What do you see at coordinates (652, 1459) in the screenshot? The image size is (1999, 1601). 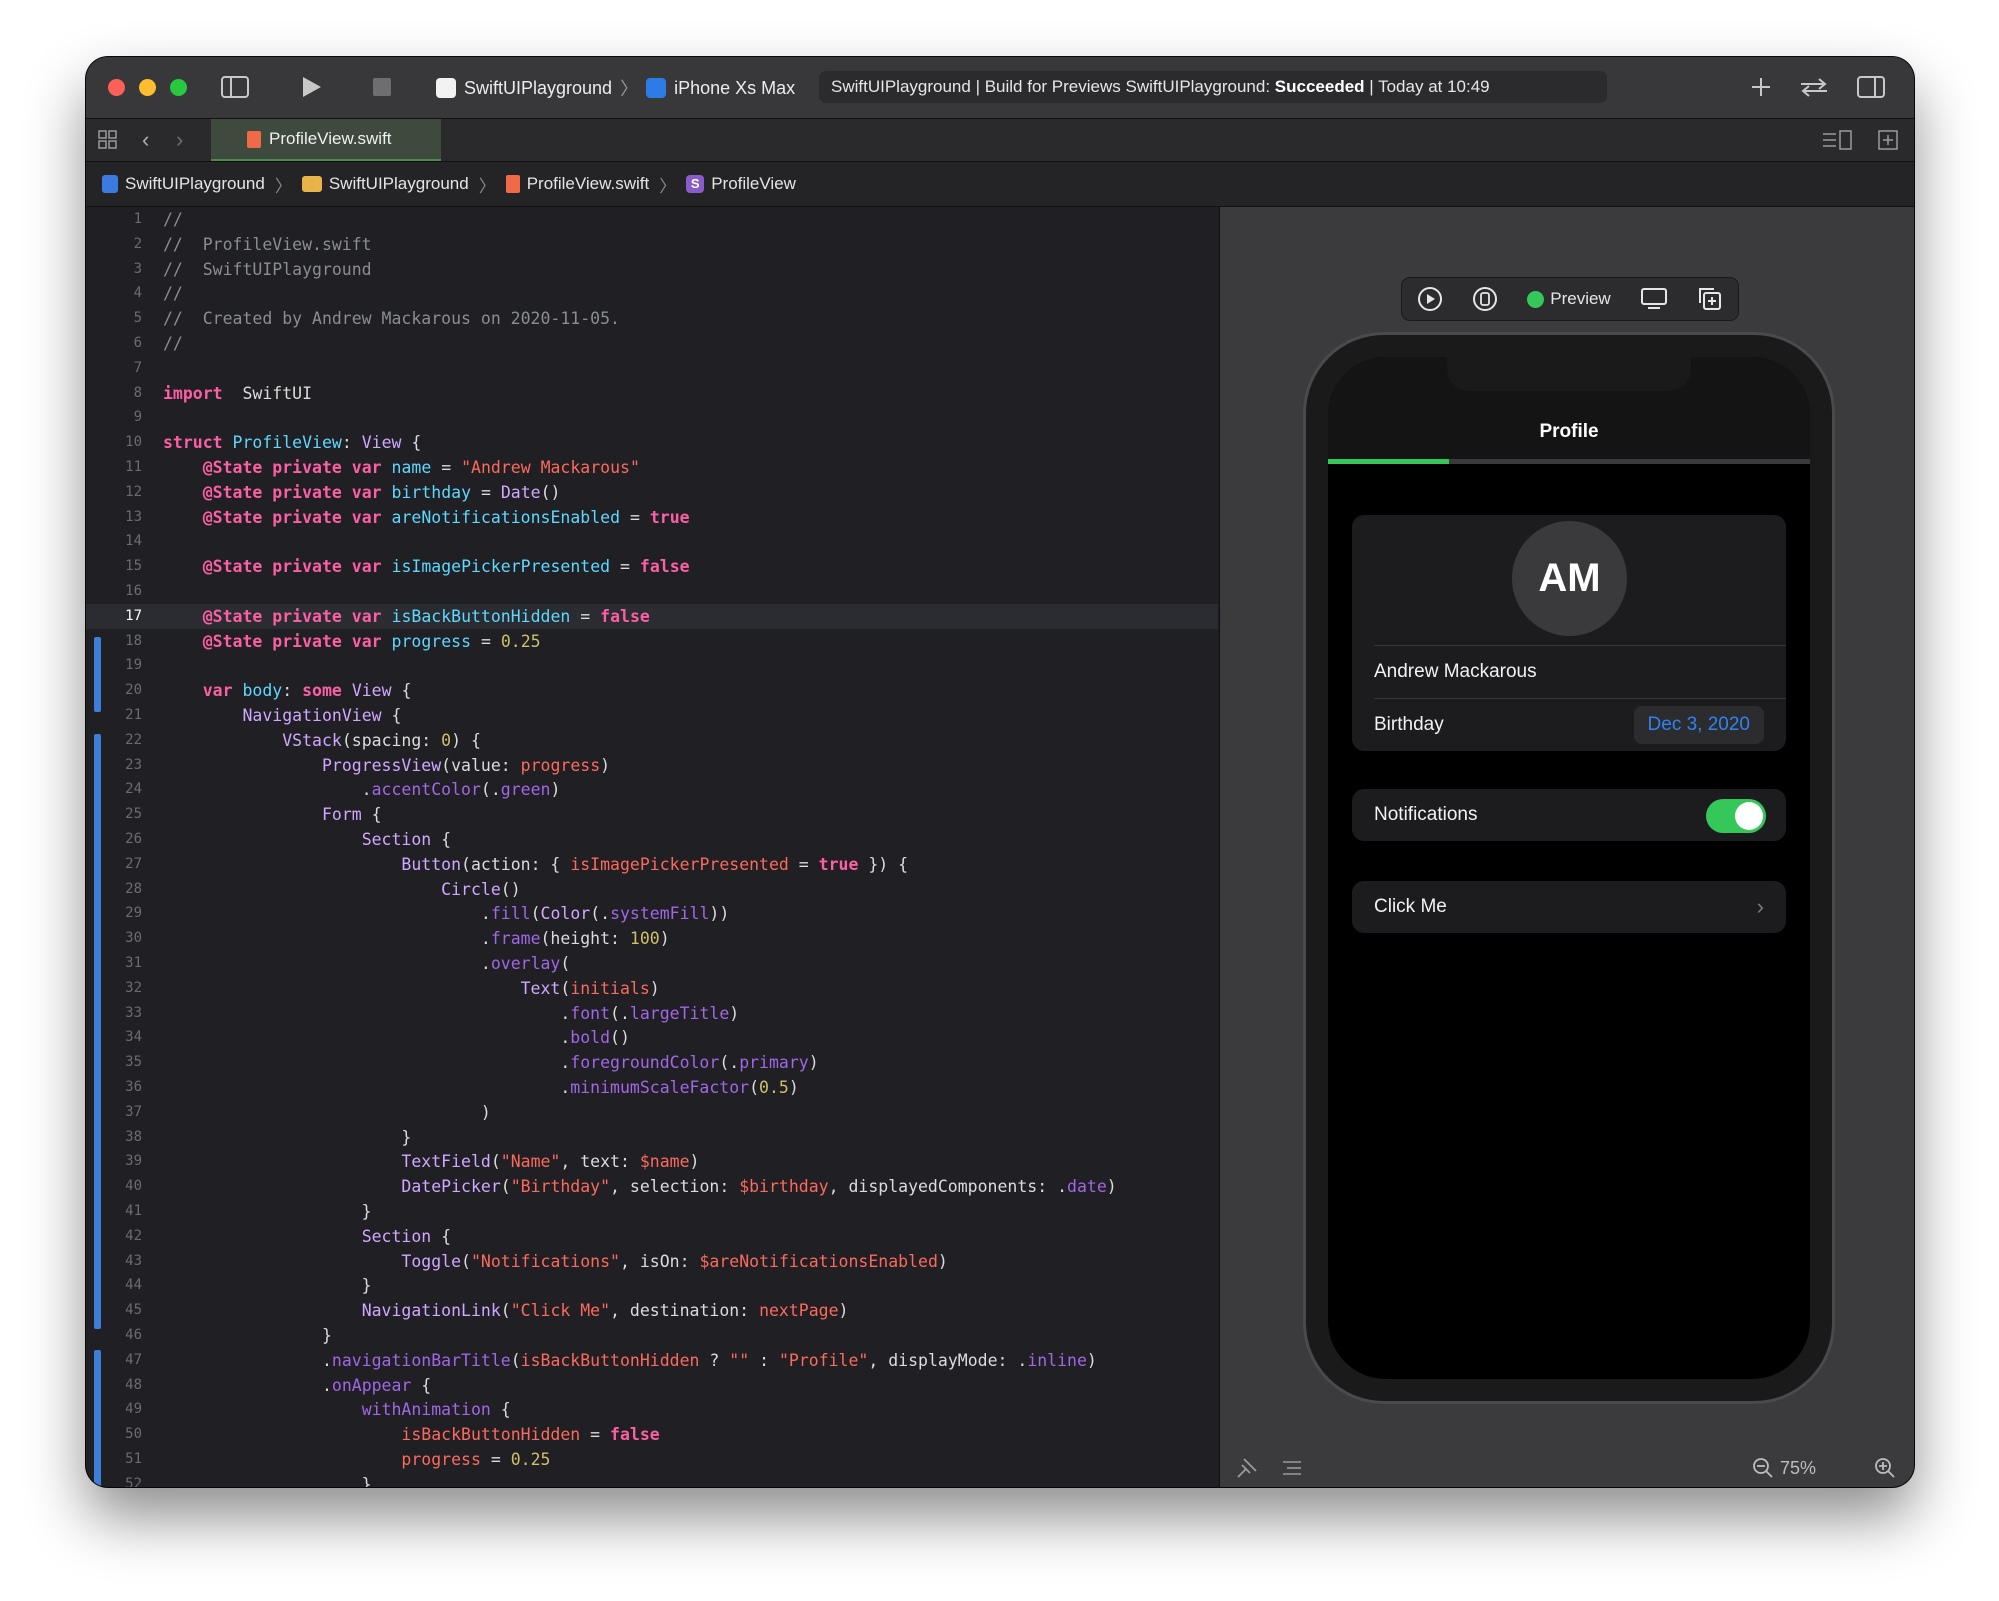 I see `code-line: 51 progress = 0.25` at bounding box center [652, 1459].